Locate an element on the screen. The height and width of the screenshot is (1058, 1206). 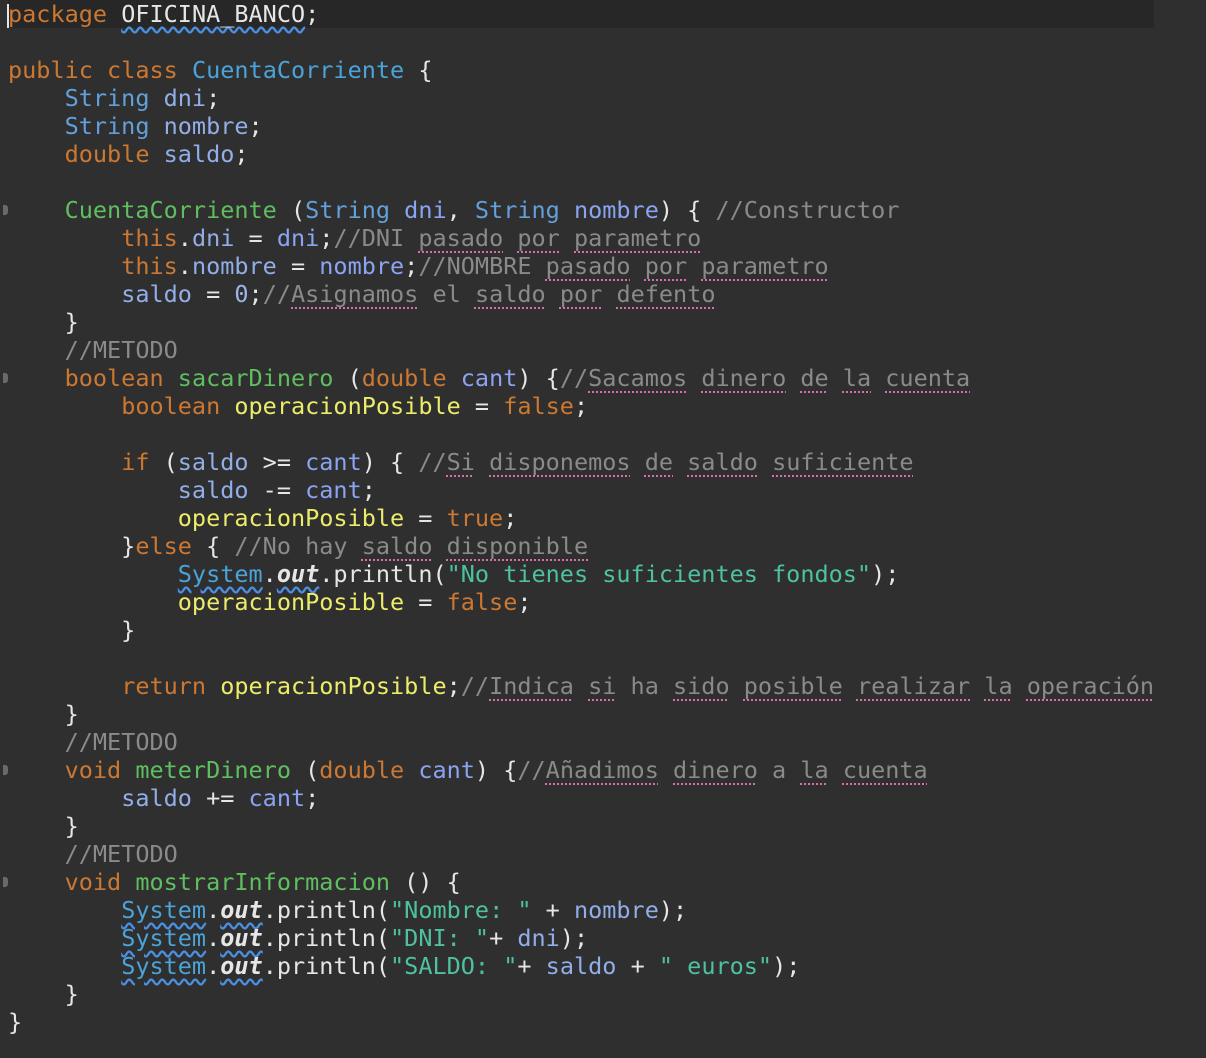
code-line: String dni; is located at coordinates (581, 98).